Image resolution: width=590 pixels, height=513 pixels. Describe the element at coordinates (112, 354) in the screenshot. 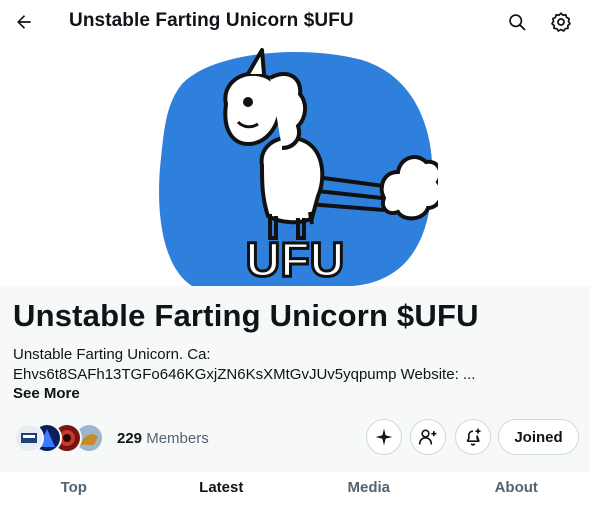

I see `description-line-1: Unstable Farting Unicorn. Ca:` at that location.